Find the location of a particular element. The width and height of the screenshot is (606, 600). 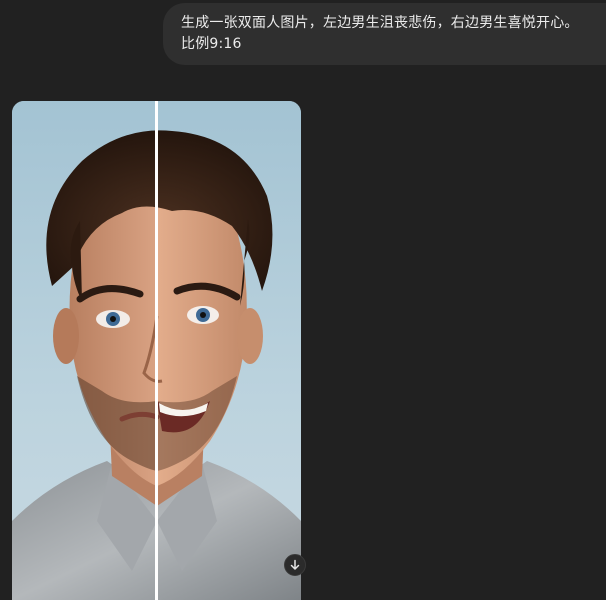

download-button is located at coordinates (295, 565).